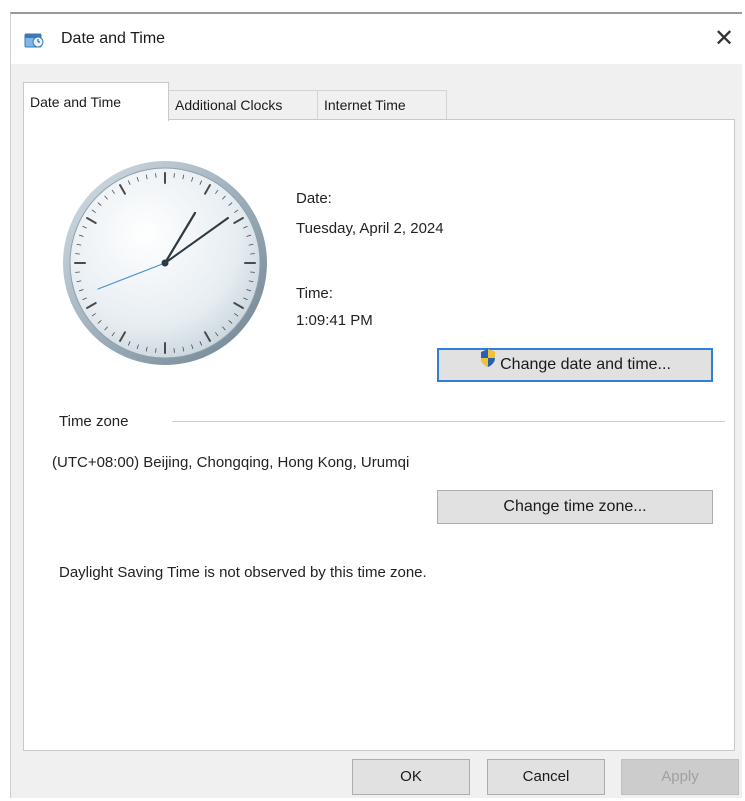 This screenshot has height=801, width=745. I want to click on time-zone-group-label: Time zone, so click(94, 421).